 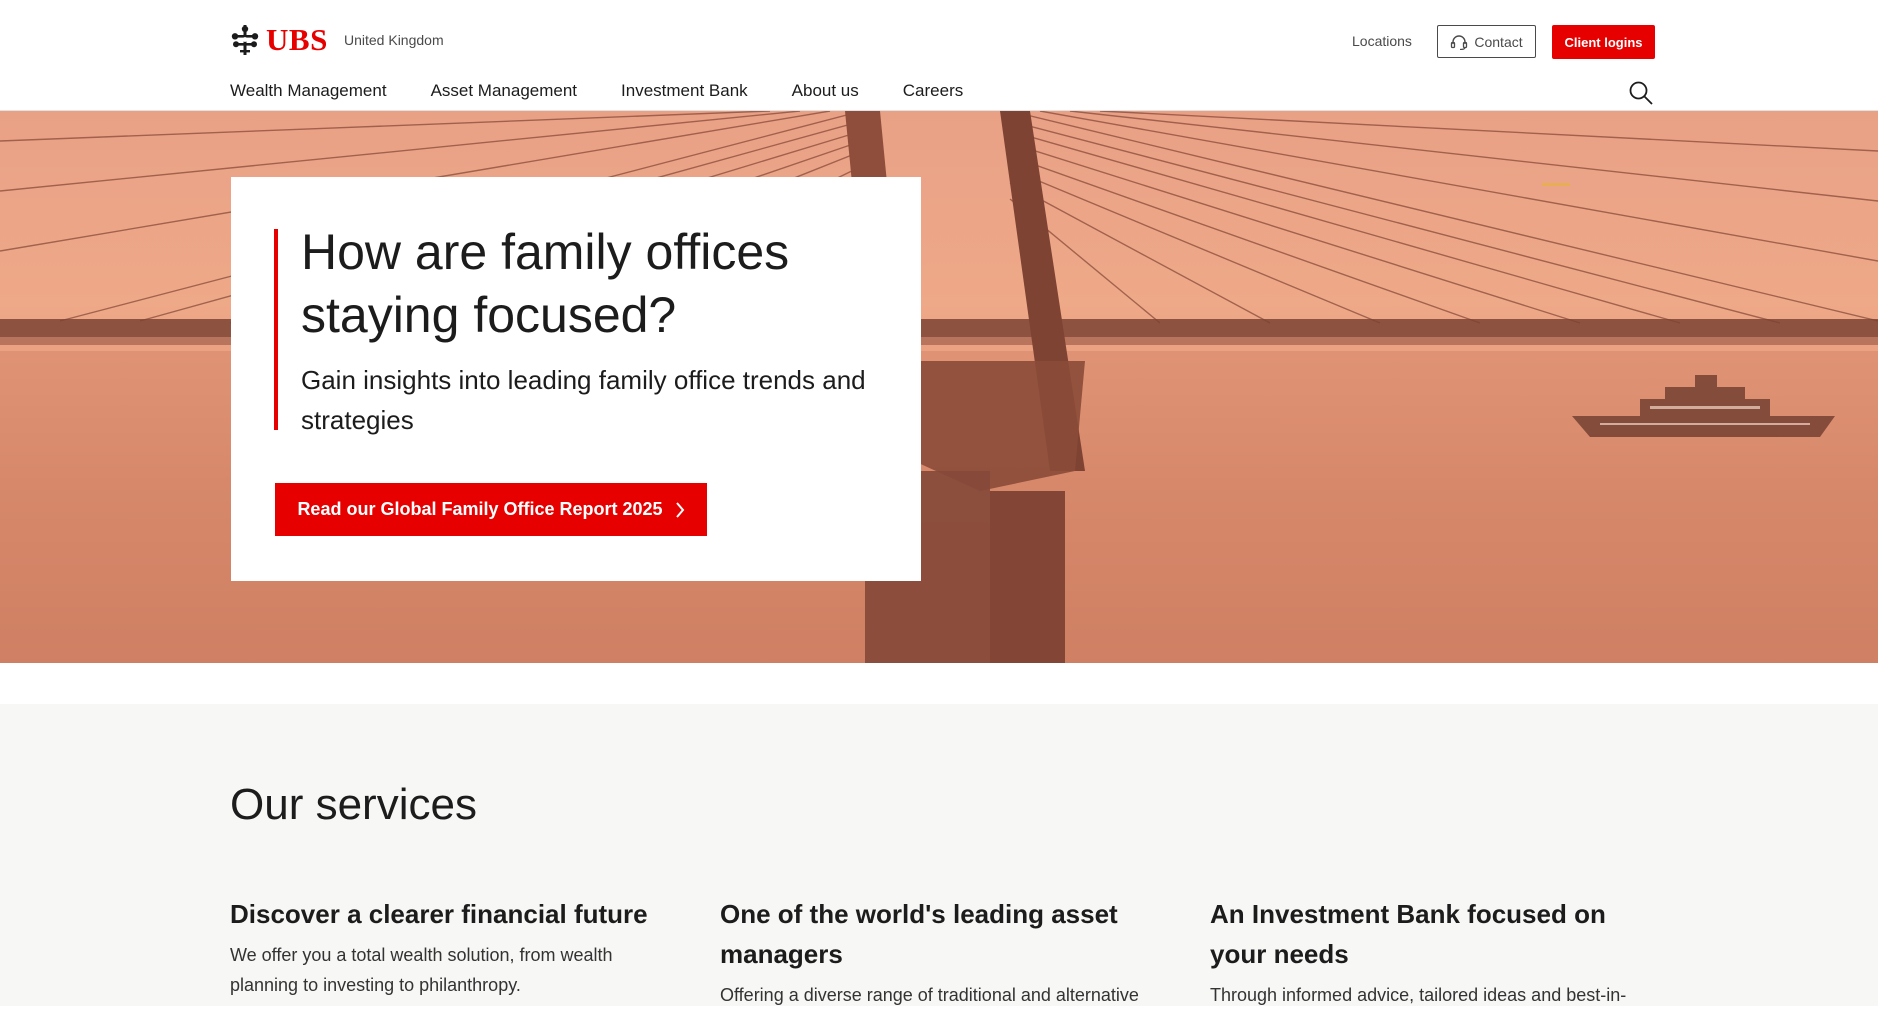 What do you see at coordinates (504, 91) in the screenshot?
I see `nav-item-asset-management: Asset Management` at bounding box center [504, 91].